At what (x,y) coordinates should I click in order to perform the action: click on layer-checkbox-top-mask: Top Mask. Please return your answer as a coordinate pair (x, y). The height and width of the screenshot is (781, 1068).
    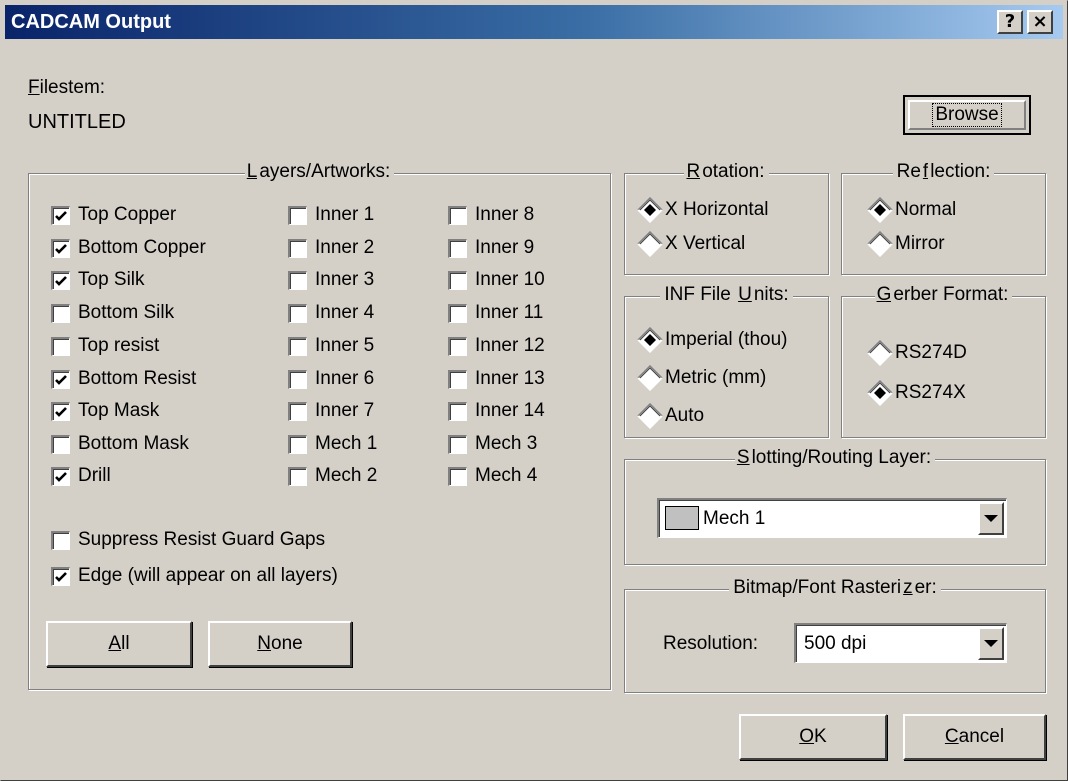
    Looking at the image, I should click on (105, 411).